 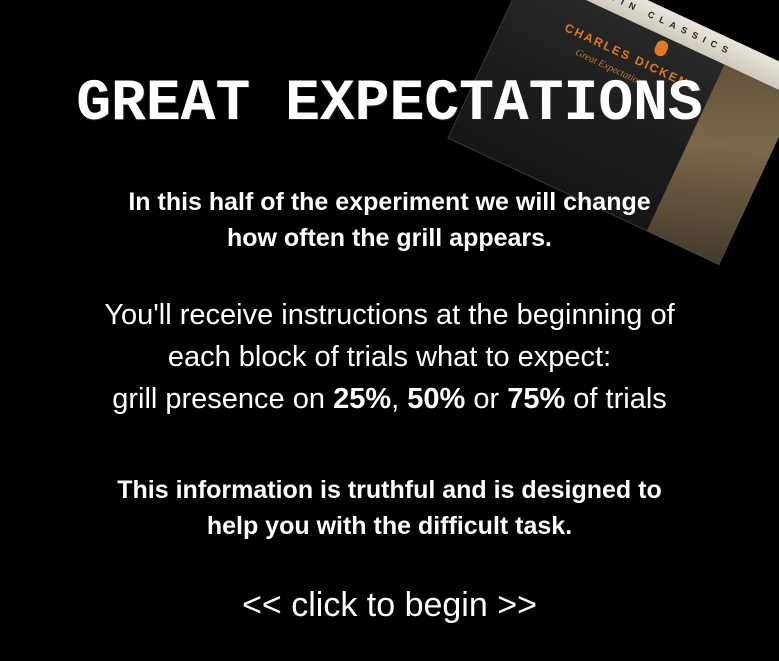 What do you see at coordinates (649, 29) in the screenshot?
I see `book-cover-band-text: PENGUIN CLASSICS` at bounding box center [649, 29].